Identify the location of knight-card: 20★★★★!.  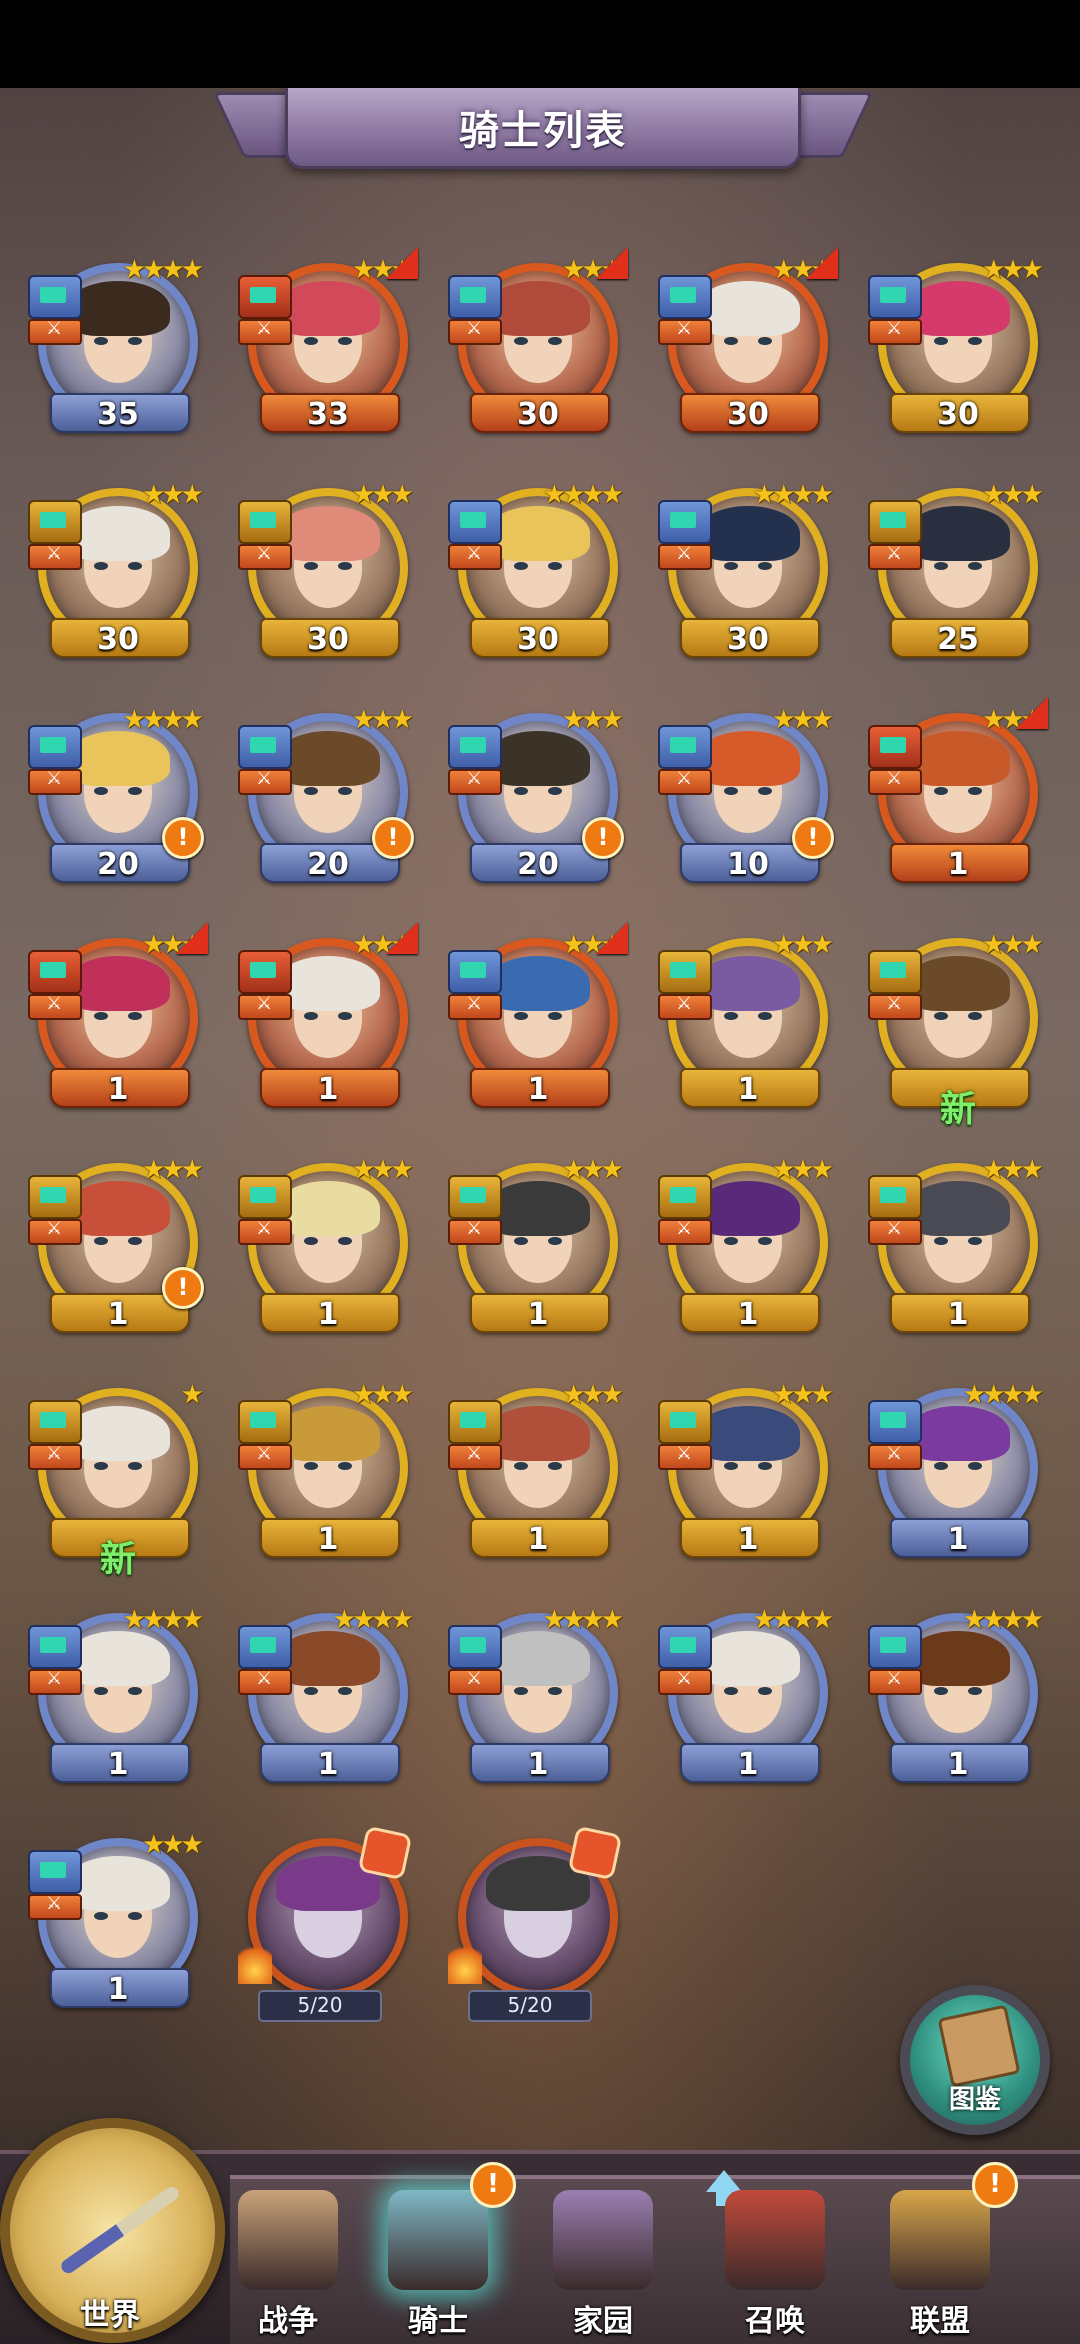
(118, 800).